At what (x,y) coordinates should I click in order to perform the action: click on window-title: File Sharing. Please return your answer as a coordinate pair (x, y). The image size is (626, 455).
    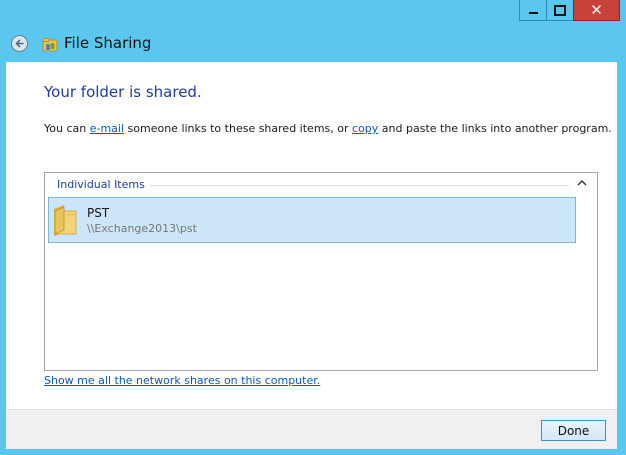
    Looking at the image, I should click on (108, 43).